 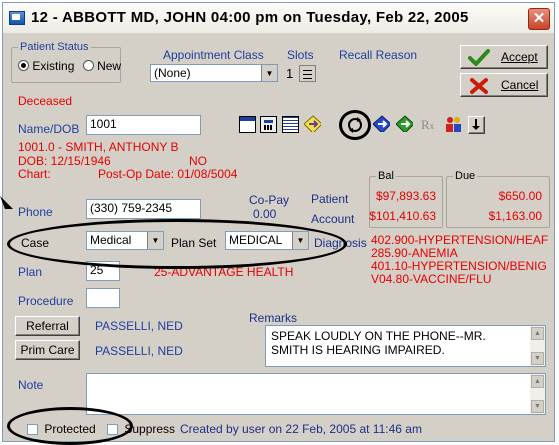 What do you see at coordinates (520, 196) in the screenshot?
I see `patient-due-value: $650.00` at bounding box center [520, 196].